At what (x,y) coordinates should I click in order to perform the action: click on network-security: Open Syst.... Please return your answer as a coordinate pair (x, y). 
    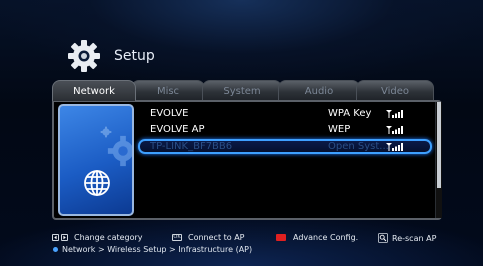
    Looking at the image, I should click on (358, 146).